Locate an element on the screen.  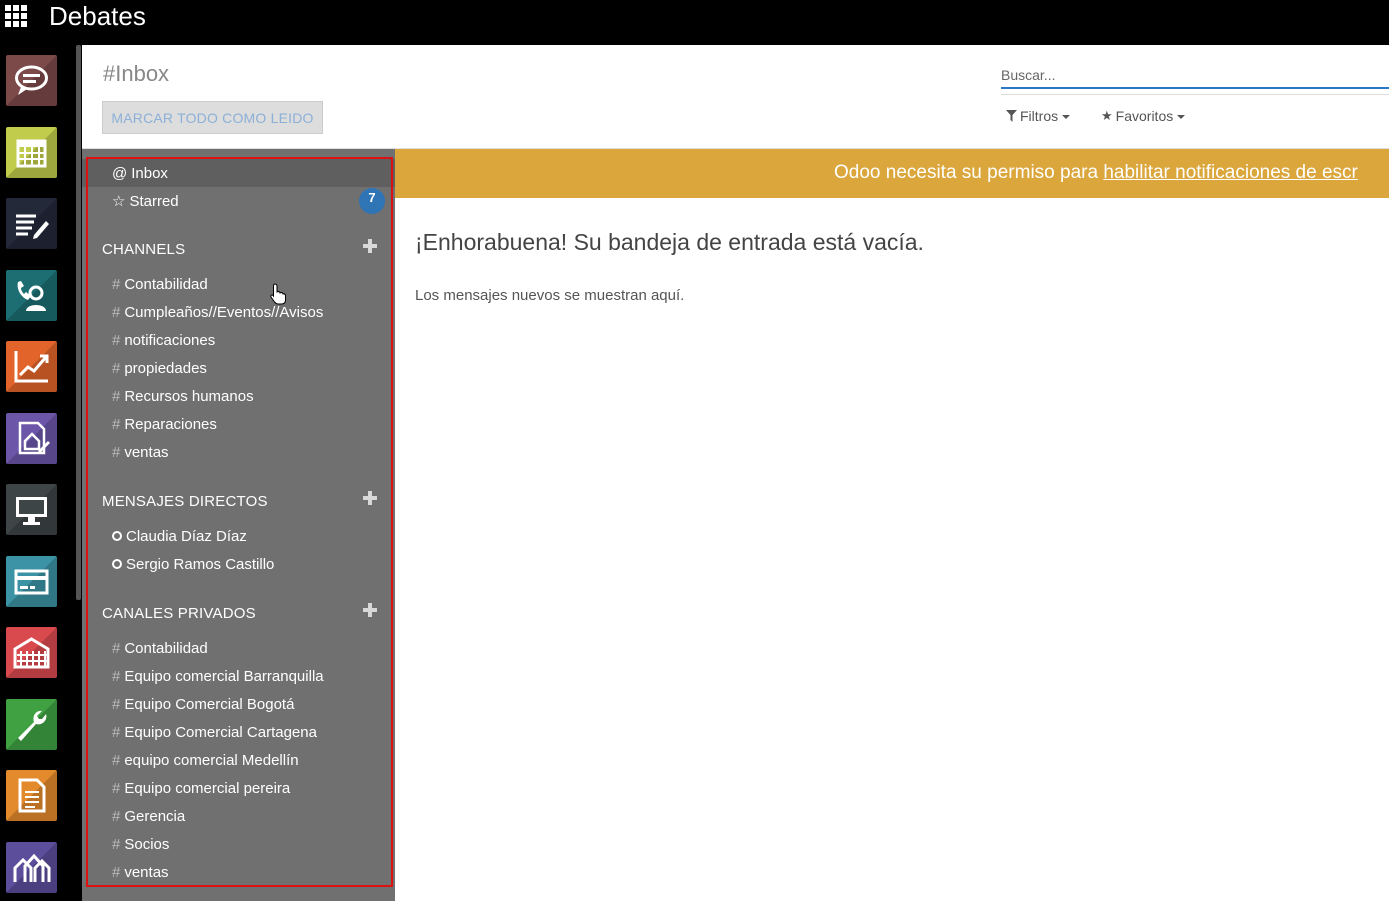
channel-item: # Equipo Comercial Cartagena is located at coordinates (238, 732).